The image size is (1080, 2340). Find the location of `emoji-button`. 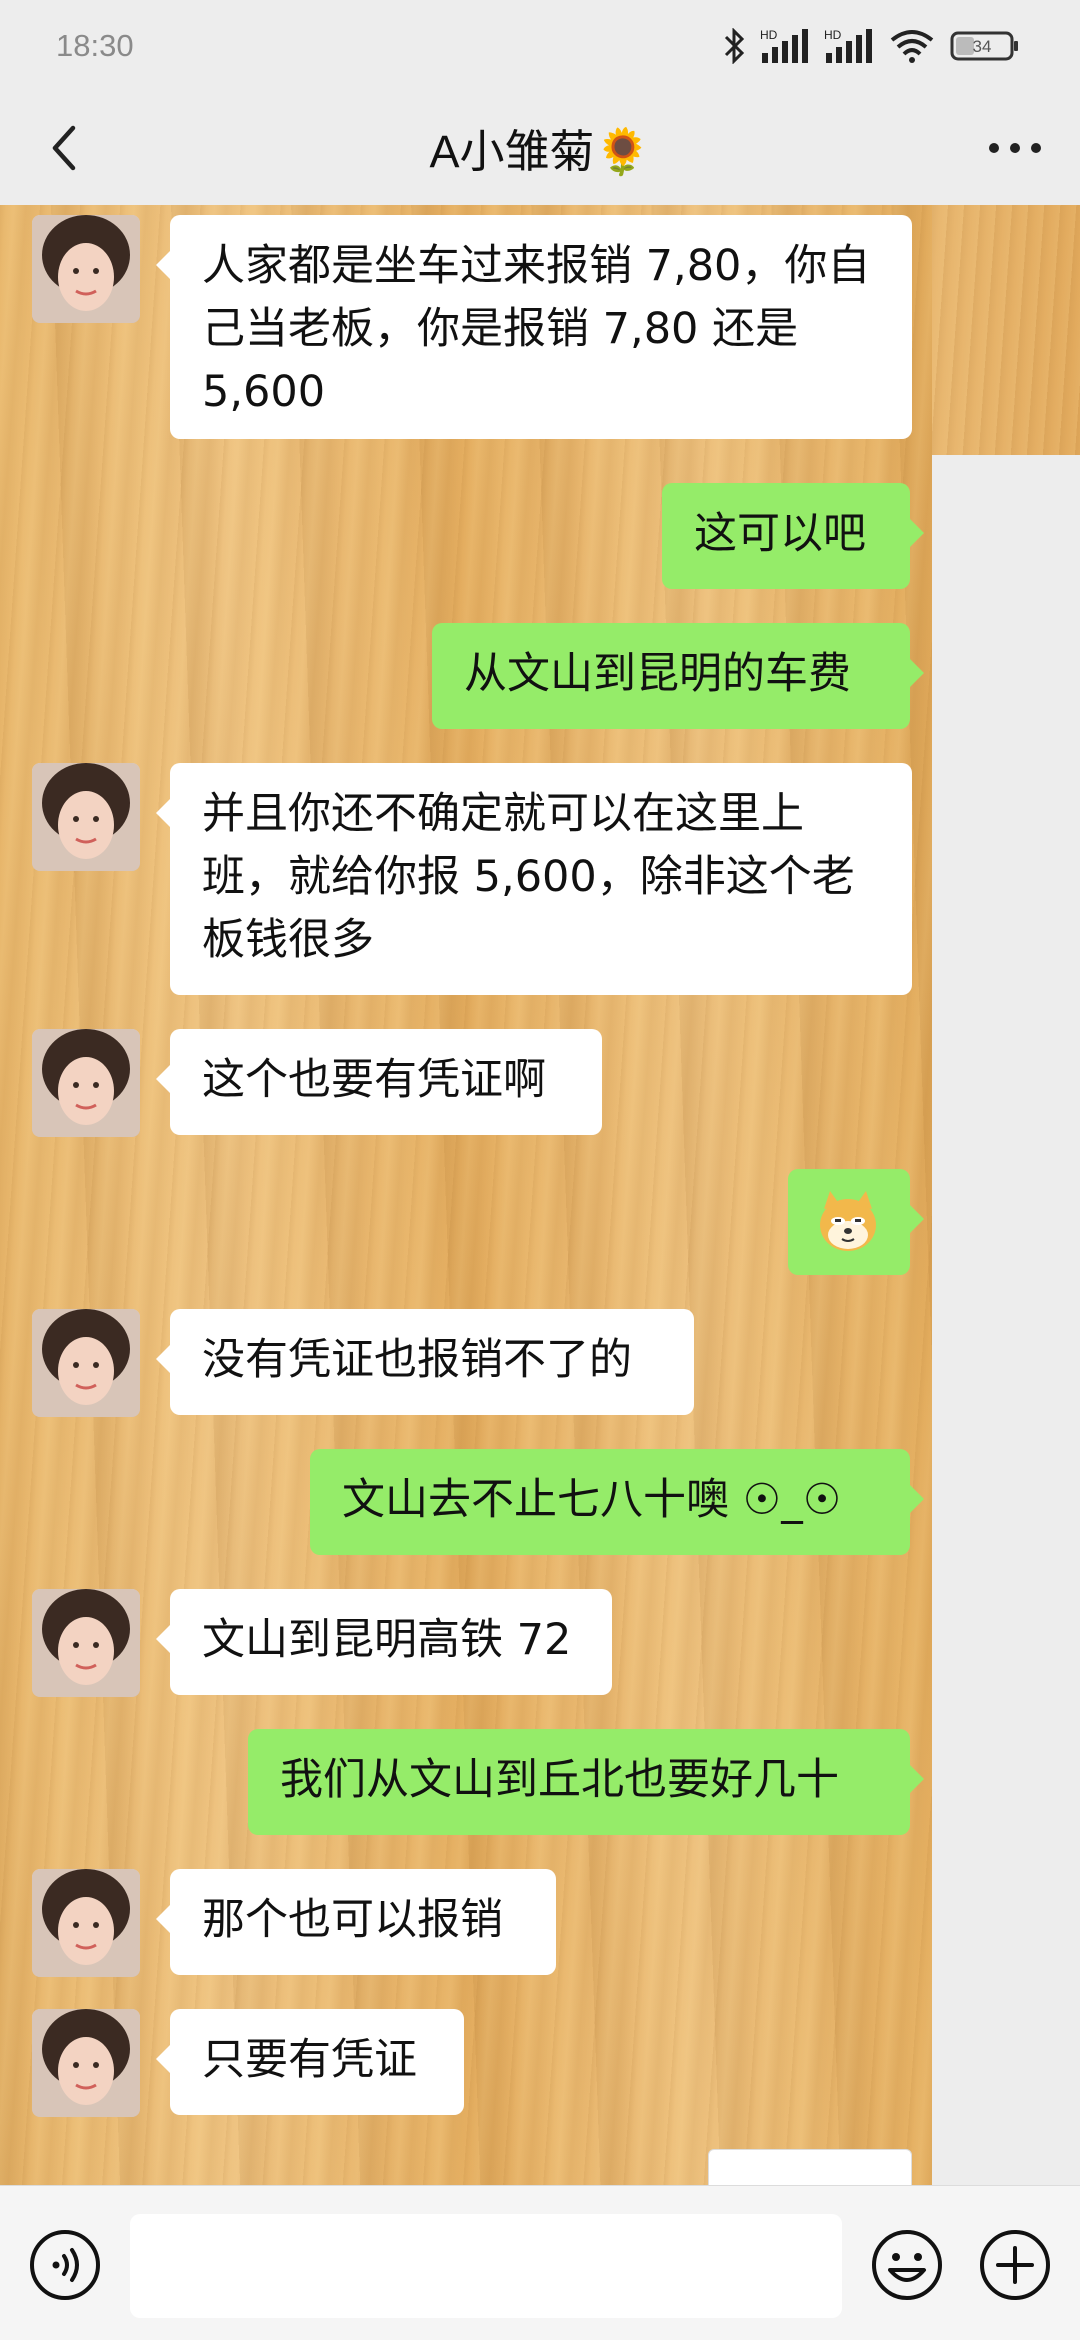

emoji-button is located at coordinates (907, 2265).